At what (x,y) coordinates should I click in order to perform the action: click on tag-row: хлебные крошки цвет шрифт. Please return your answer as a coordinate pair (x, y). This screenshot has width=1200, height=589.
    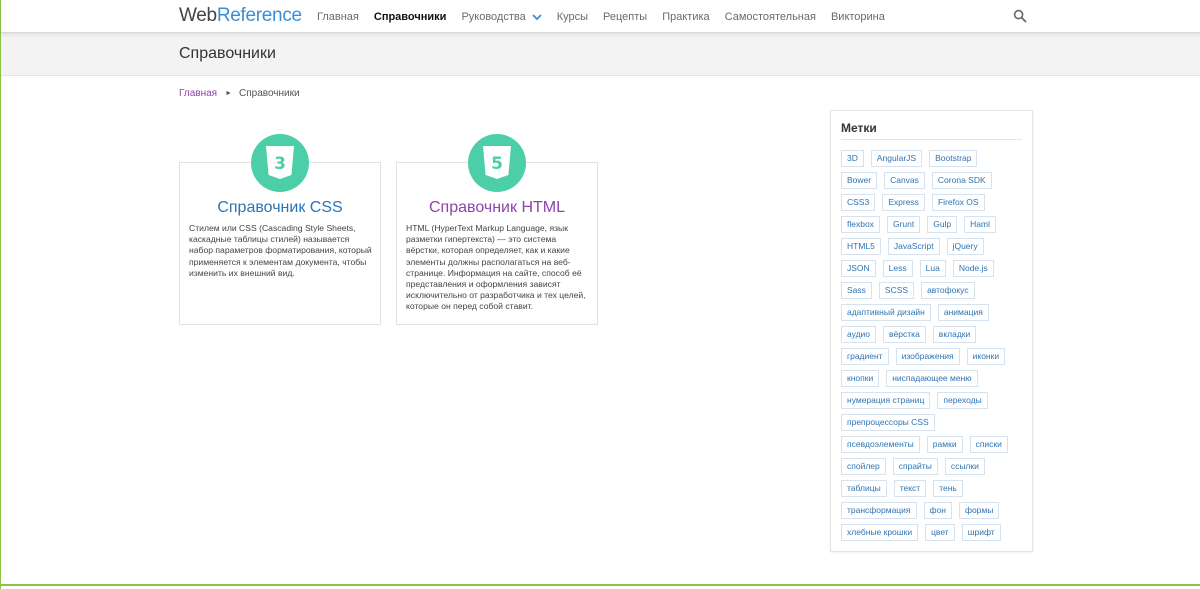
    Looking at the image, I should click on (935, 535).